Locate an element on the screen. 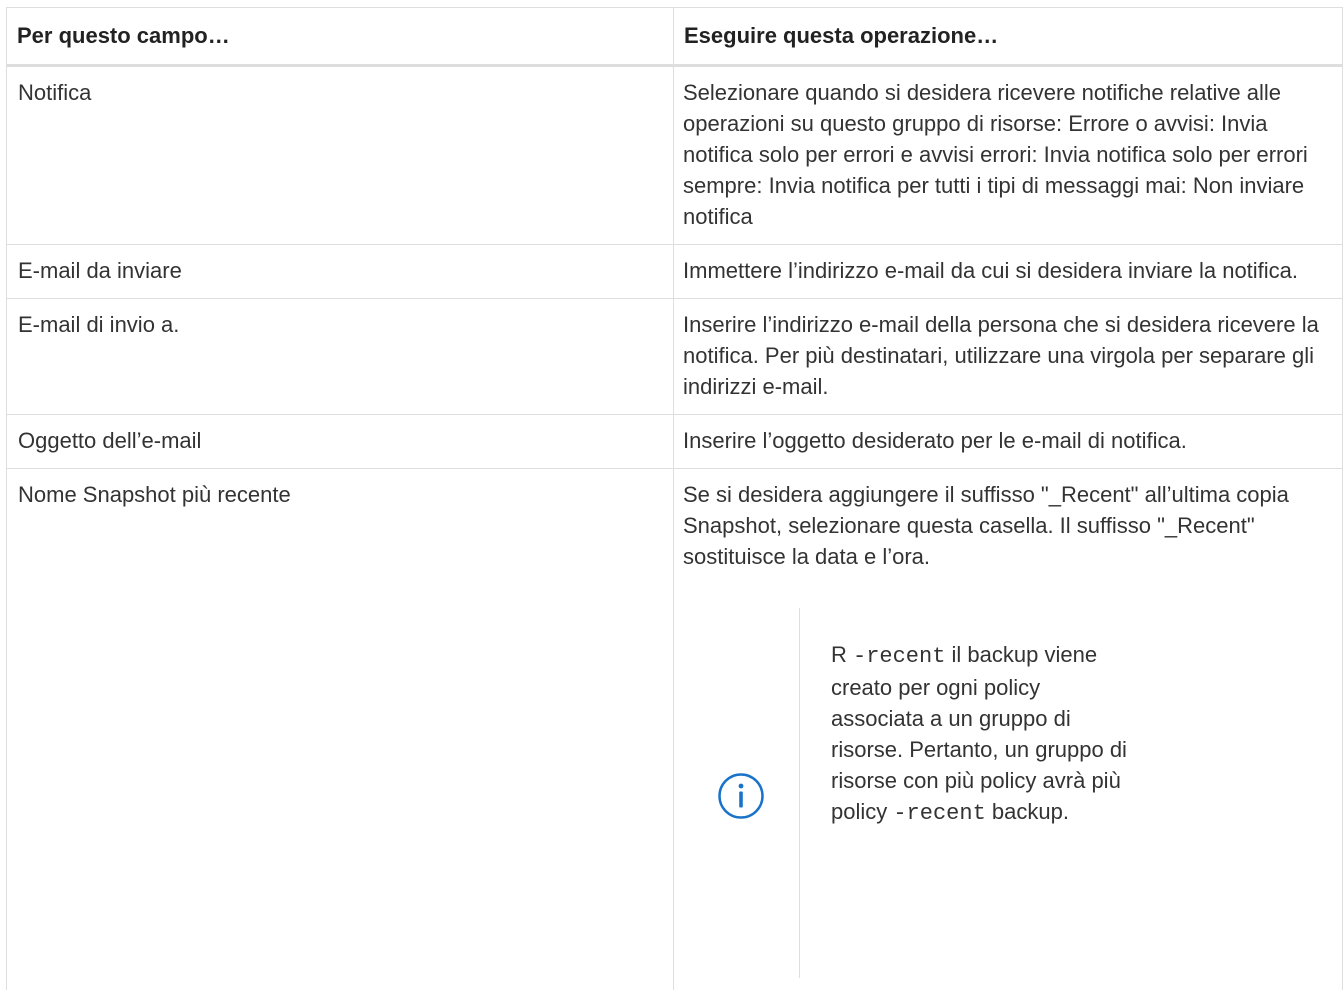 The width and height of the screenshot is (1344, 1004). note-prefix: R is located at coordinates (842, 654).